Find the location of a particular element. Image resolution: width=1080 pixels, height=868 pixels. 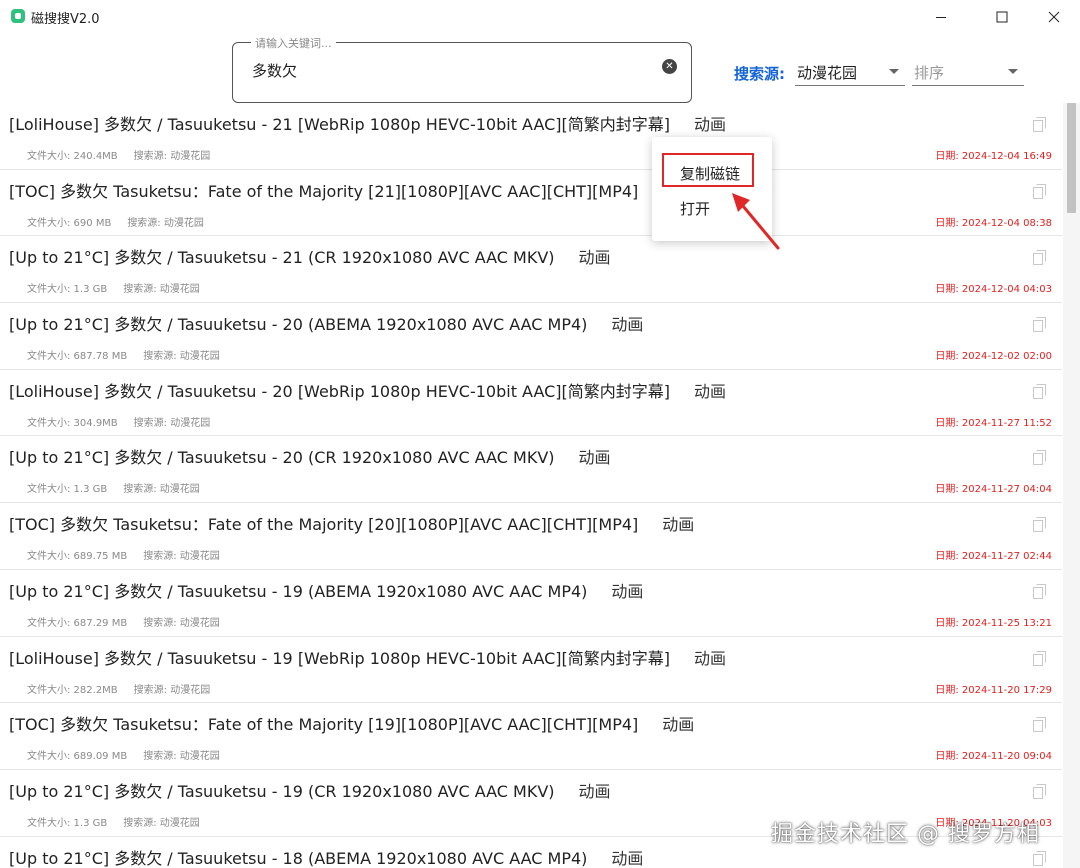

result-meta: 文件大小: 687.29 MB 搜索源: 动漫花园 is located at coordinates (123, 621).